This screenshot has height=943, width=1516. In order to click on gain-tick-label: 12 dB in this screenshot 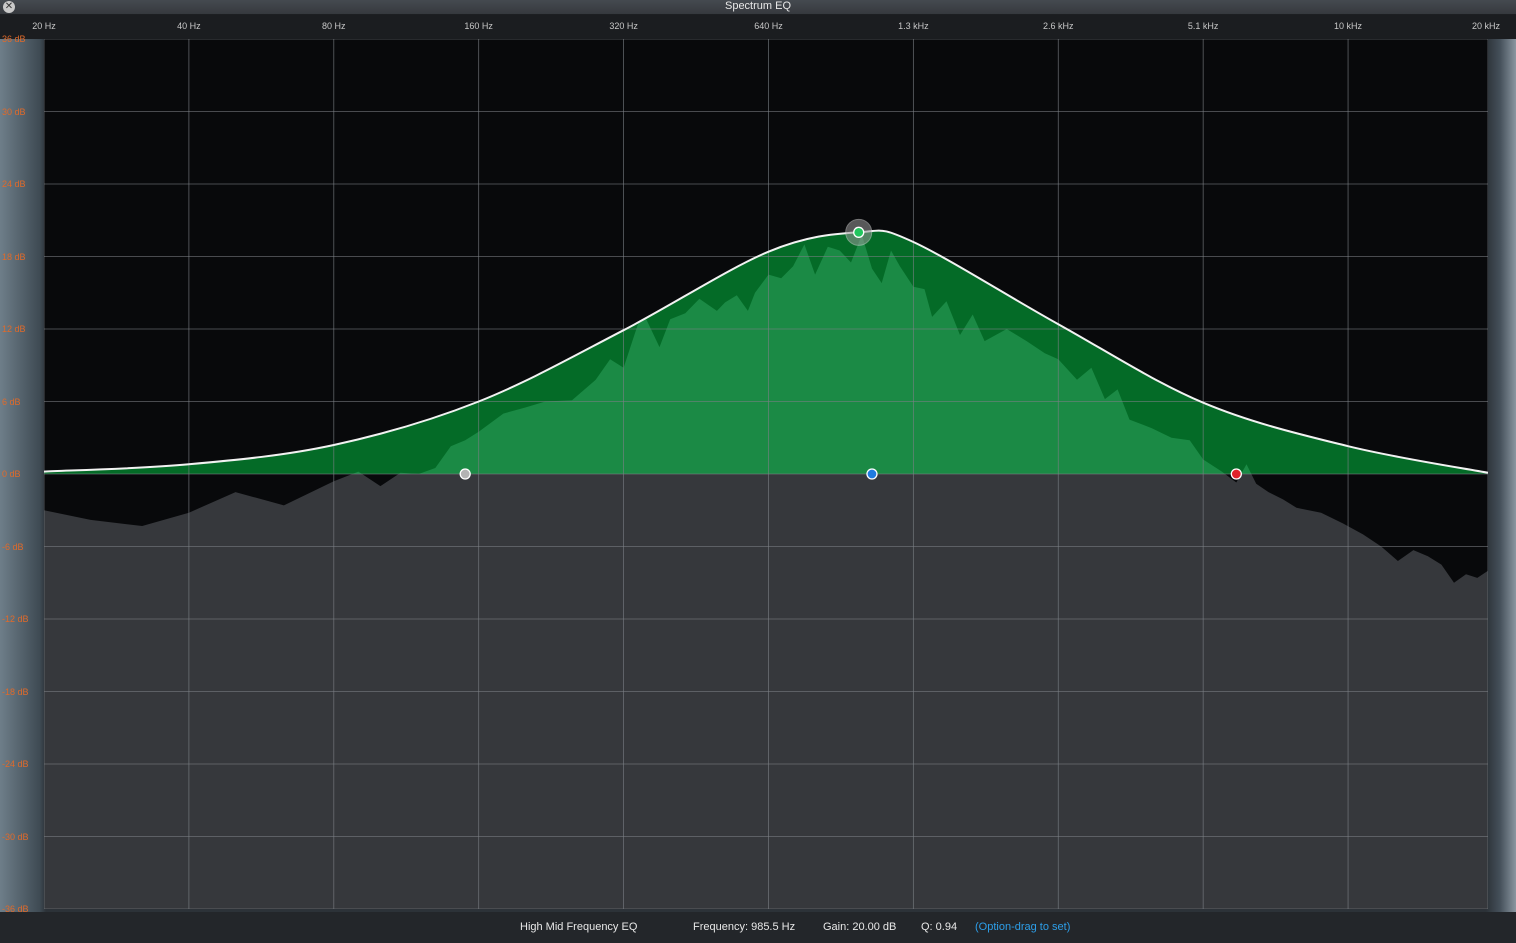, I will do `click(14, 329)`.